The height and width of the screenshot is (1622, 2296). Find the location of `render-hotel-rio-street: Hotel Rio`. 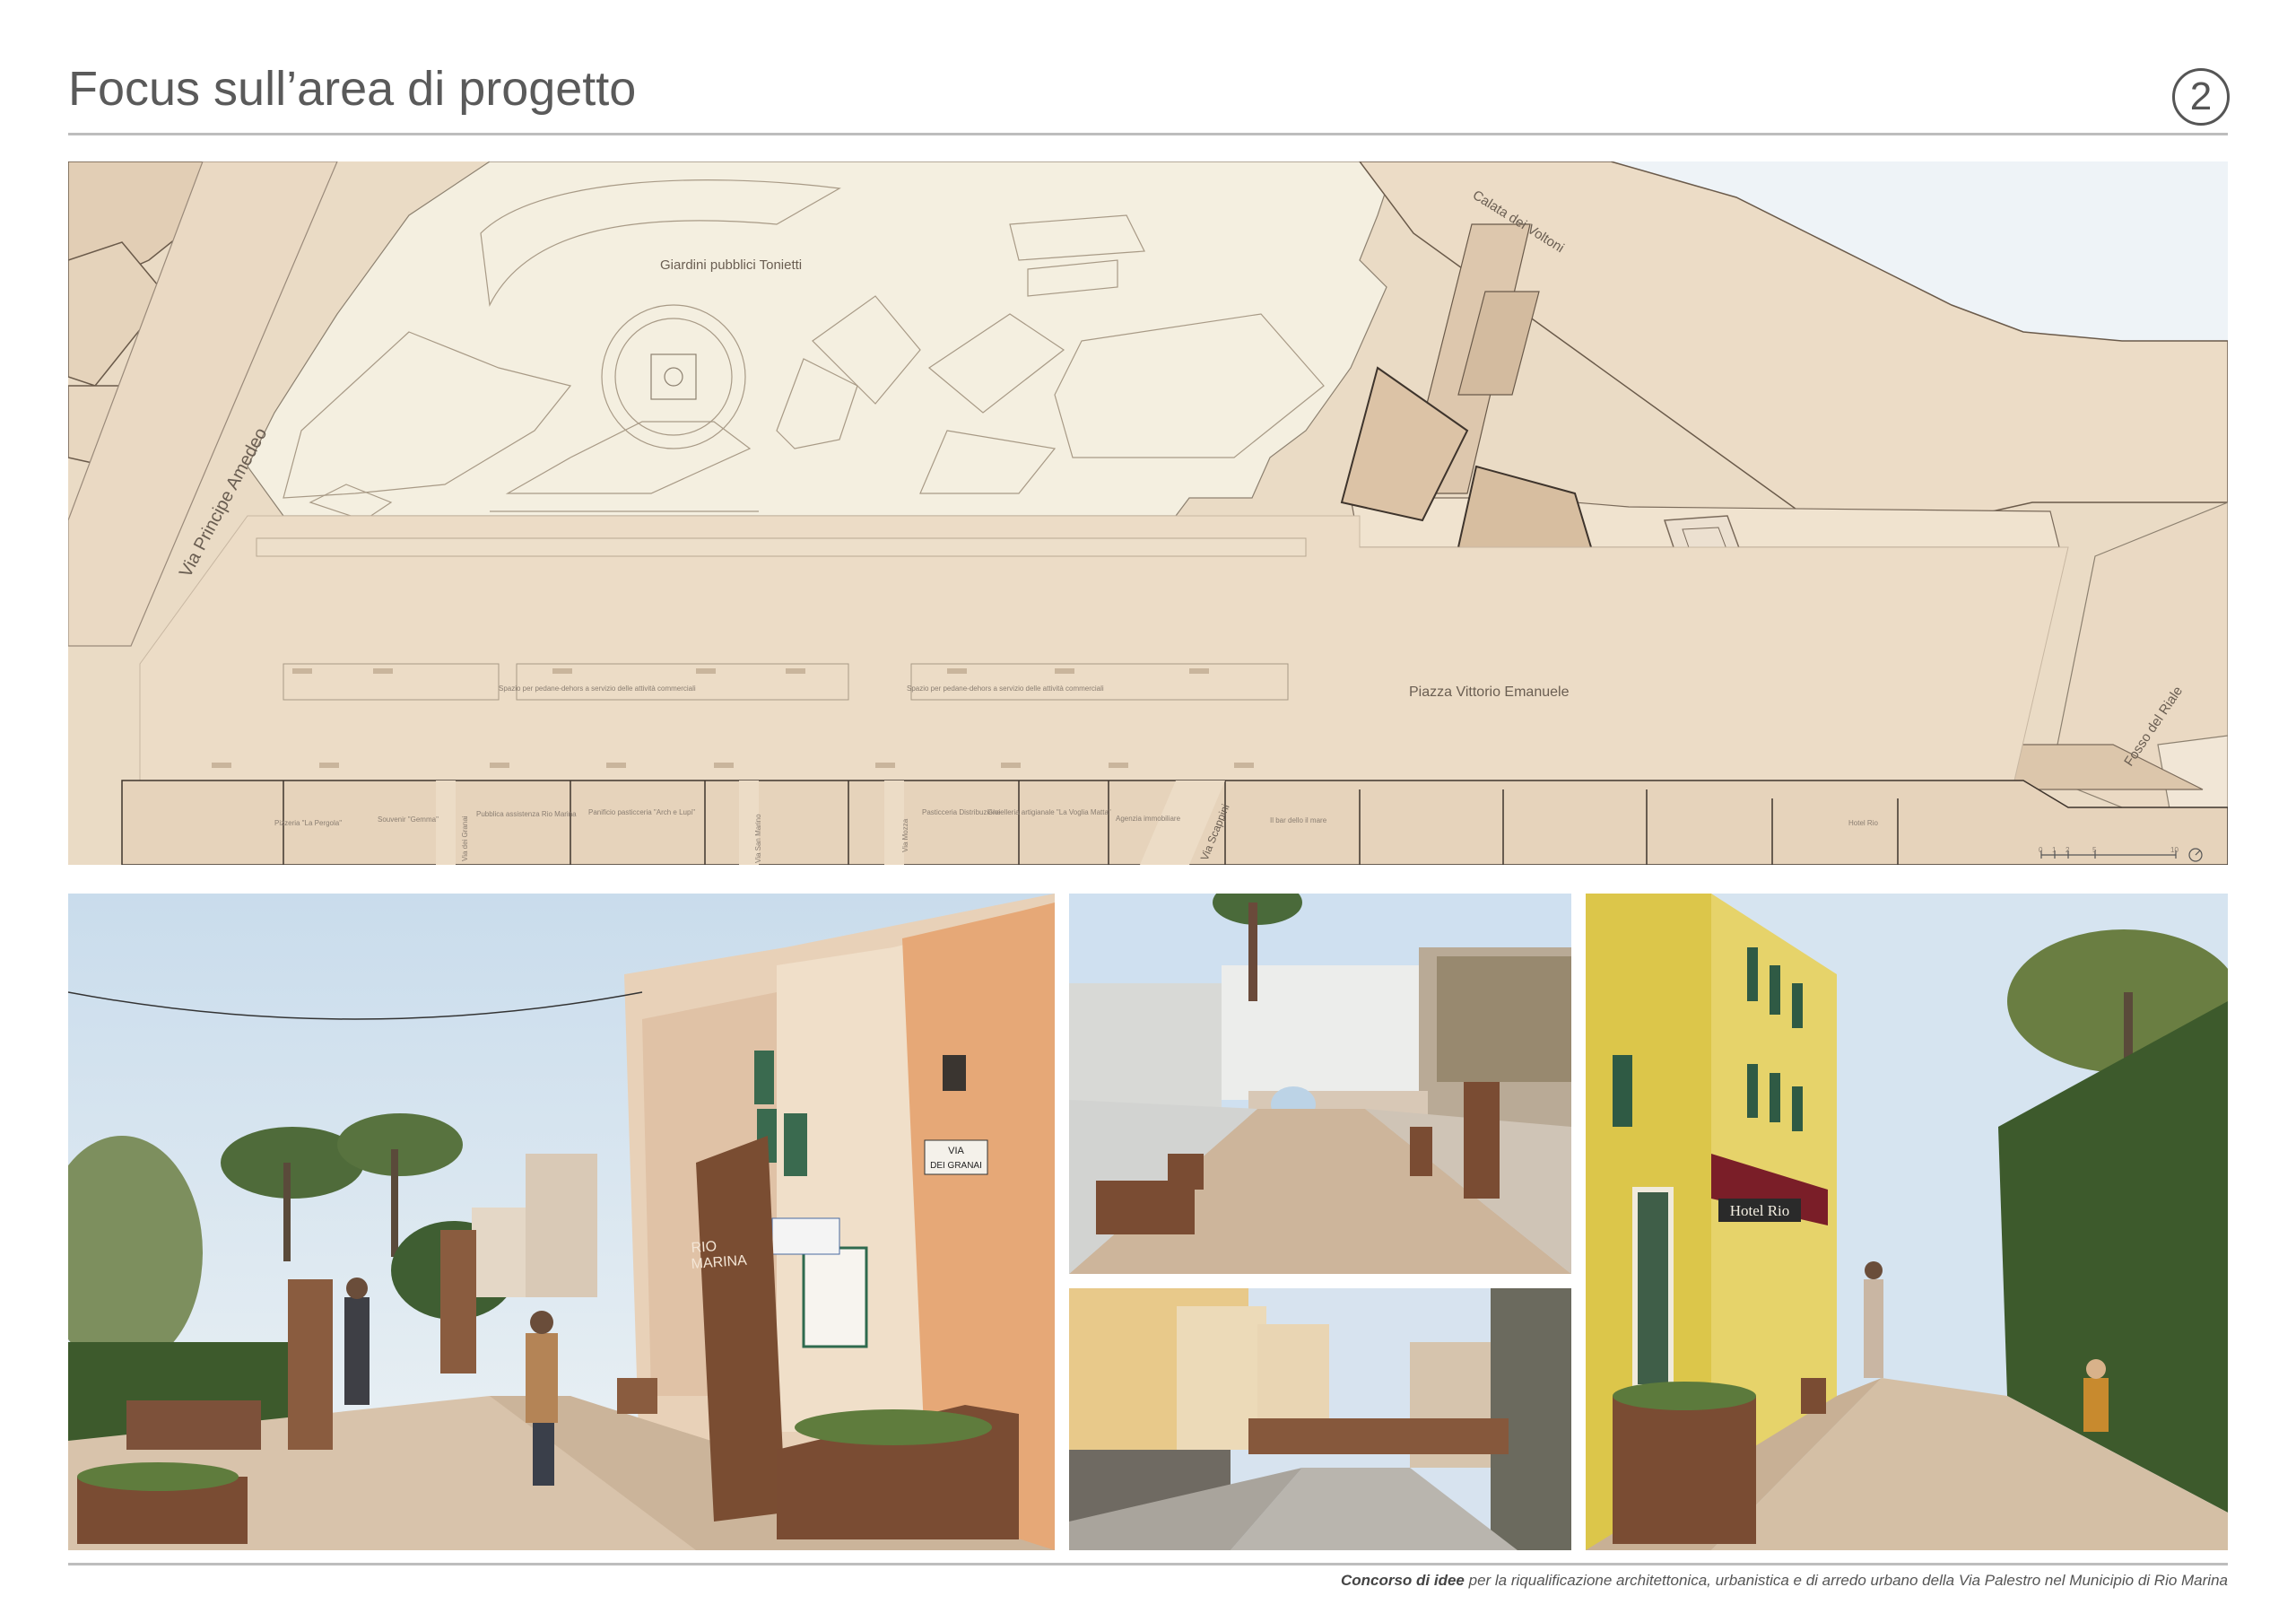

render-hotel-rio-street: Hotel Rio is located at coordinates (1907, 1222).